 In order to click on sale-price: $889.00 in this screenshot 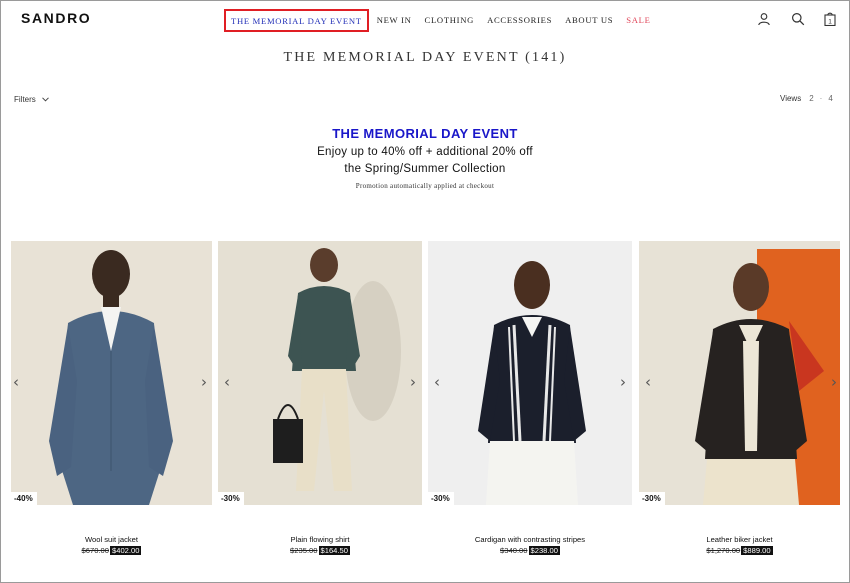, I will do `click(757, 550)`.